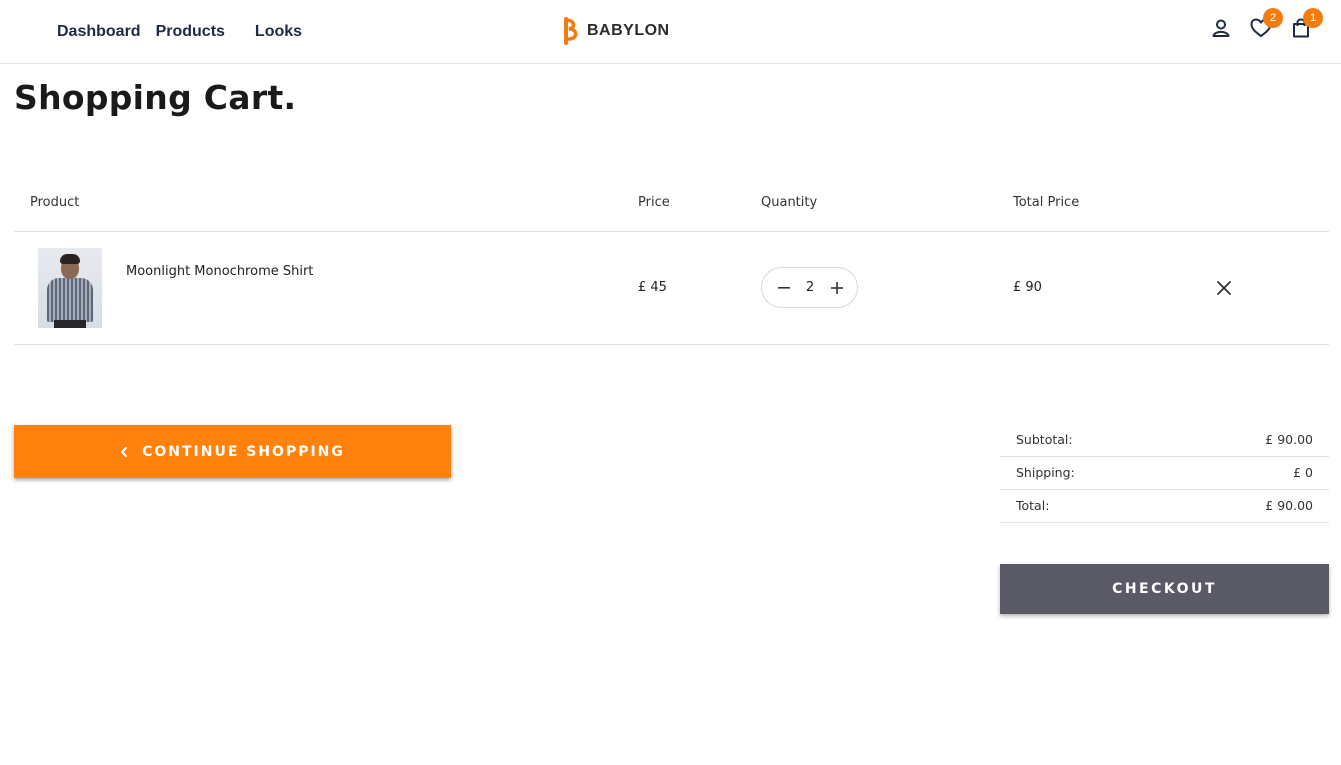  Describe the element at coordinates (1164, 440) in the screenshot. I see `summary-subtotal-row: Subtotal: £ 90.00` at that location.